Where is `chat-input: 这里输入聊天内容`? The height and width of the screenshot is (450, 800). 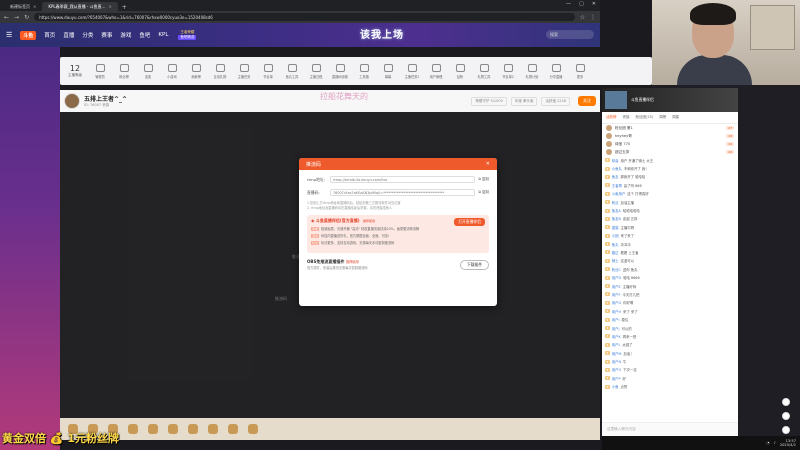
chat-input: 这里输入聊天内容 is located at coordinates (670, 429).